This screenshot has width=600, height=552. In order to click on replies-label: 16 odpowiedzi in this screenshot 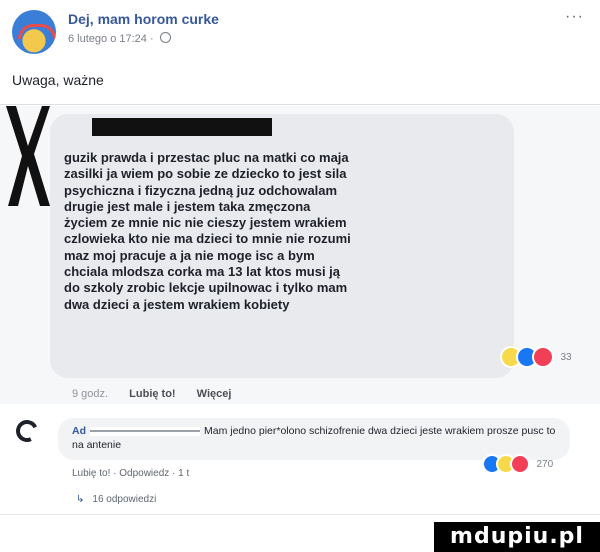, I will do `click(124, 499)`.